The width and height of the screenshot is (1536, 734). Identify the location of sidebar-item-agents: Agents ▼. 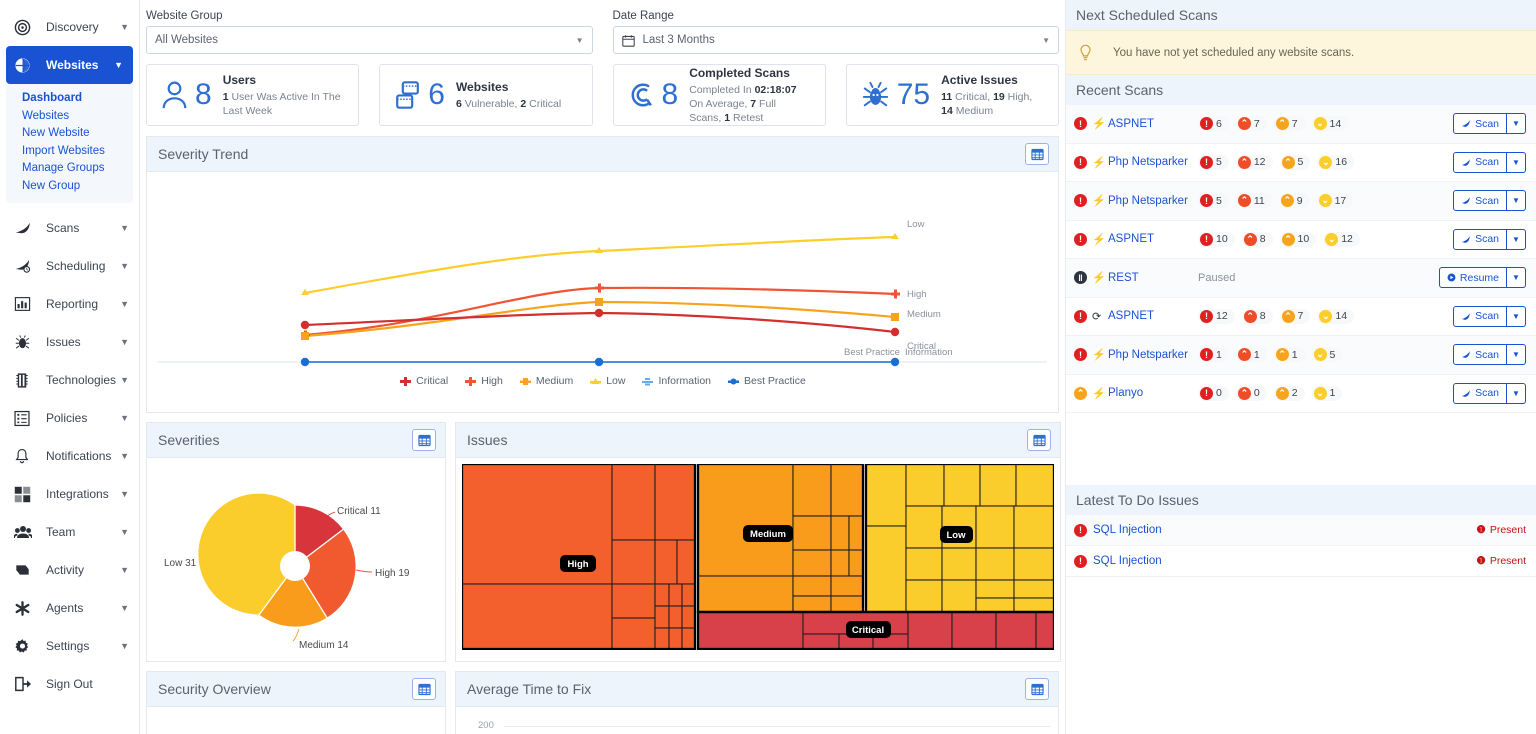
(69, 608).